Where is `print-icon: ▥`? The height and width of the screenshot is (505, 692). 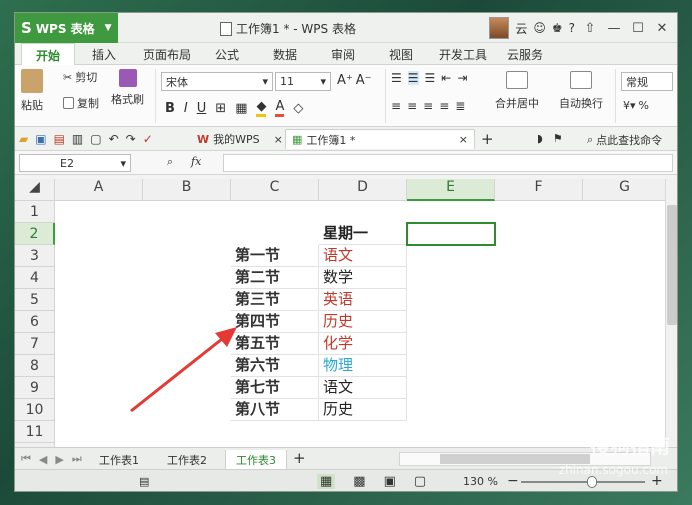
print-icon: ▥ is located at coordinates (77, 139).